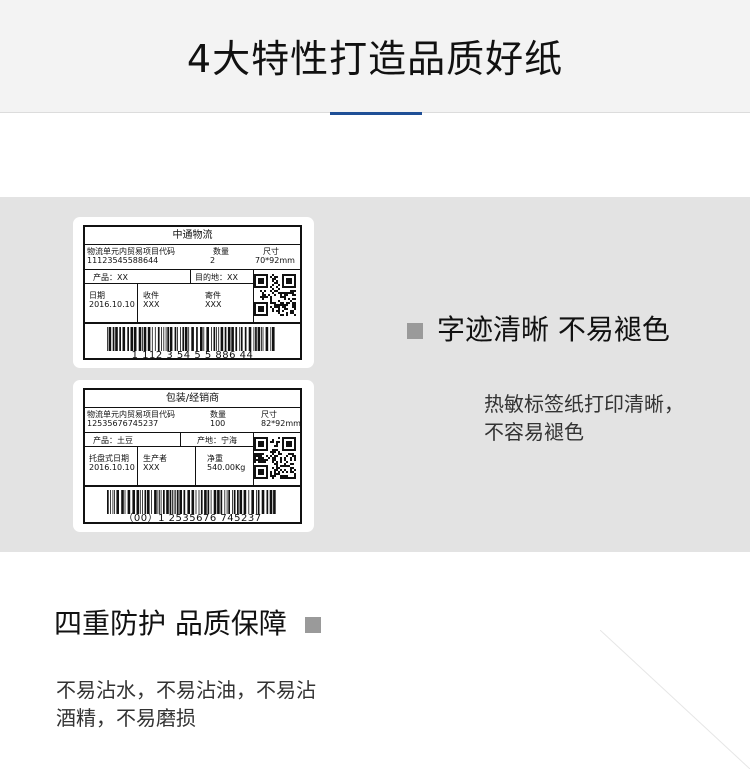 The image size is (750, 769). I want to click on feature2-desc-line: 酒精，不易磨损, so click(126, 718).